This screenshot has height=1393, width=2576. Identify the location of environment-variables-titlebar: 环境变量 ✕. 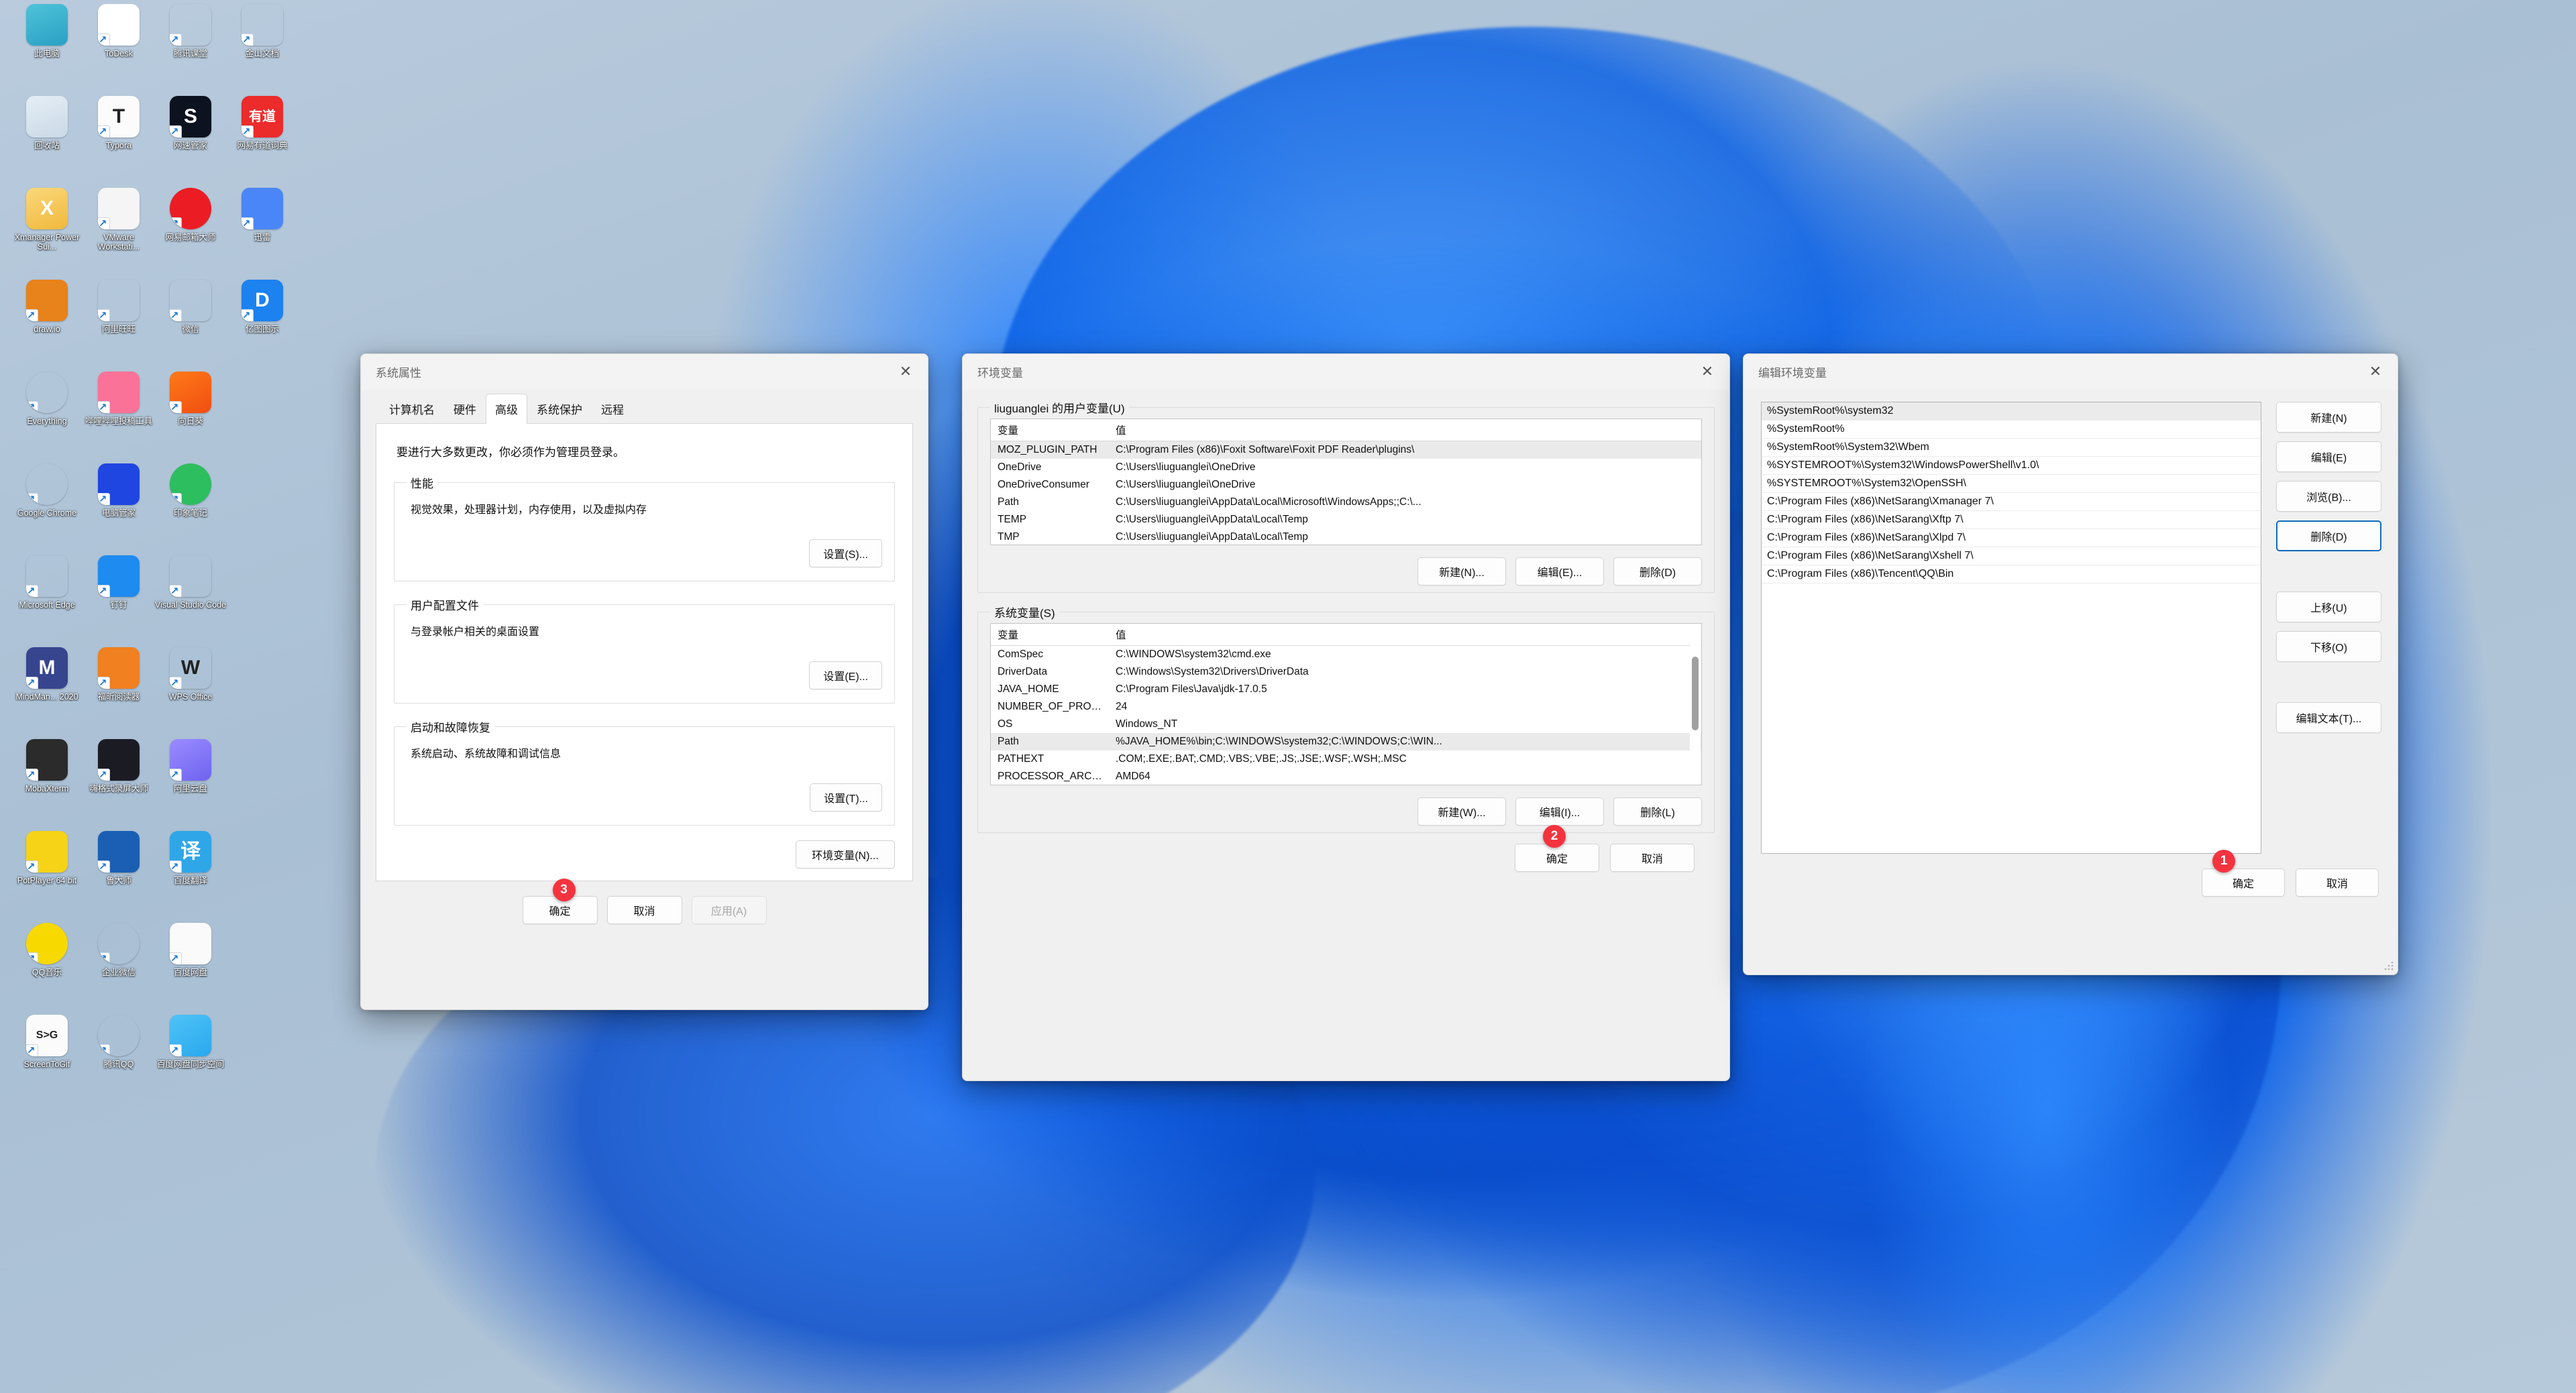
(1346, 372).